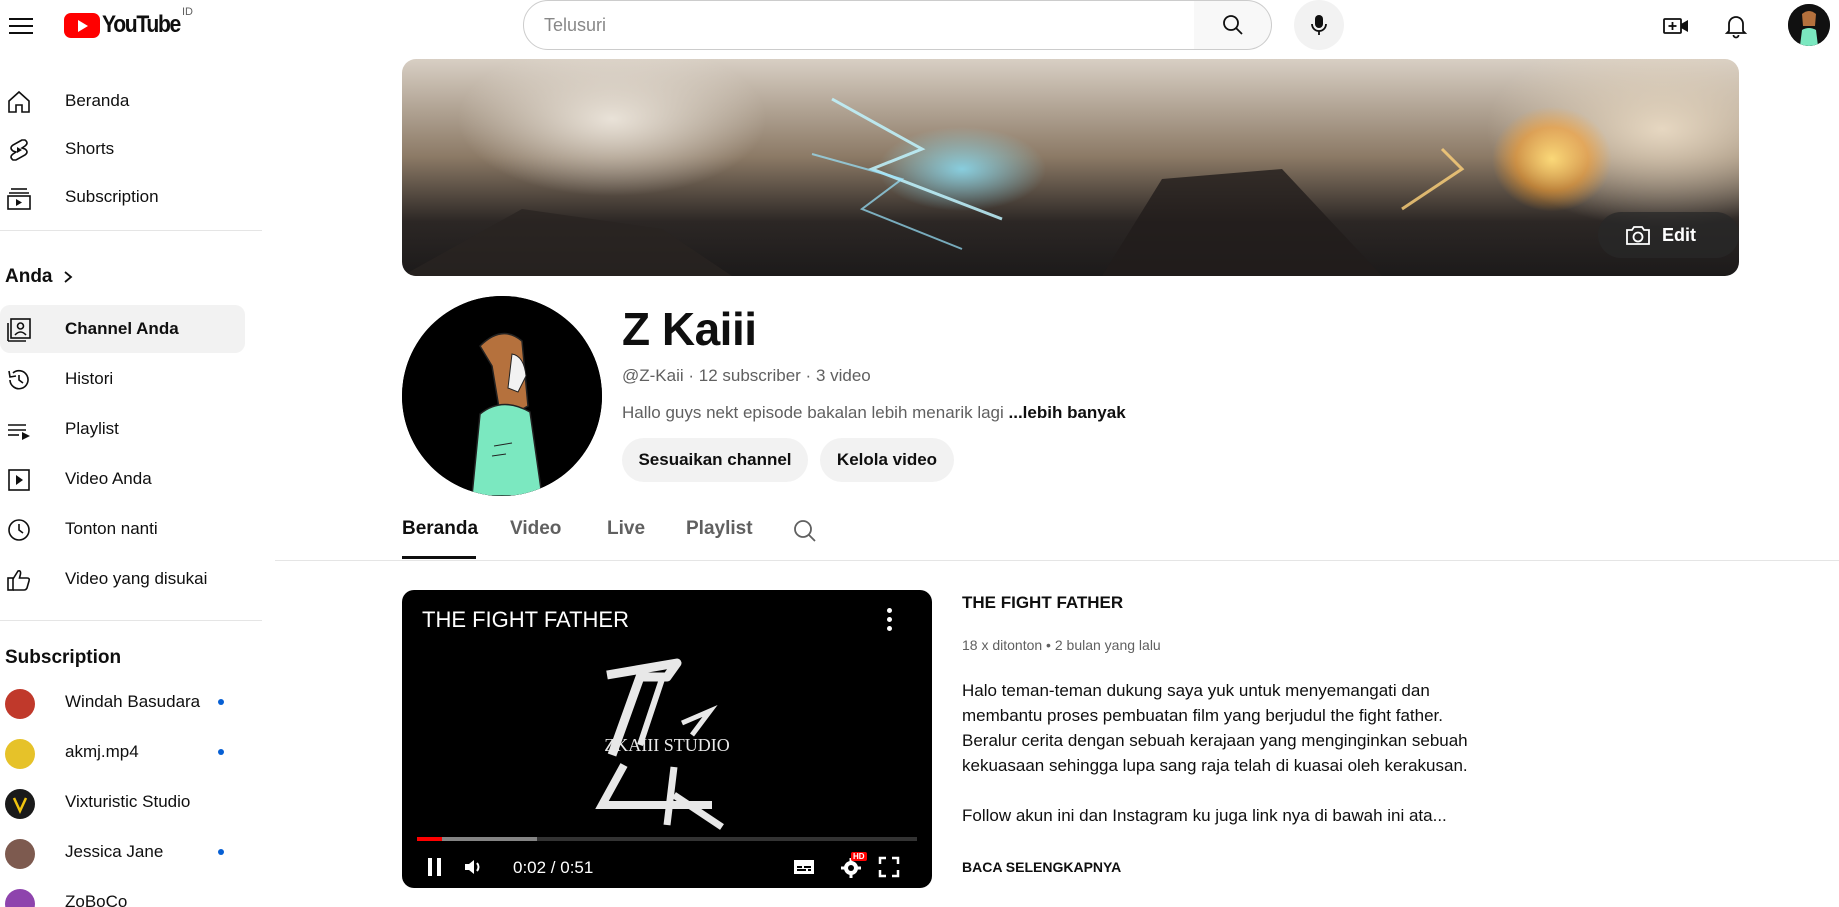 The image size is (1839, 907). I want to click on sidebar-item-label: Shorts, so click(90, 148).